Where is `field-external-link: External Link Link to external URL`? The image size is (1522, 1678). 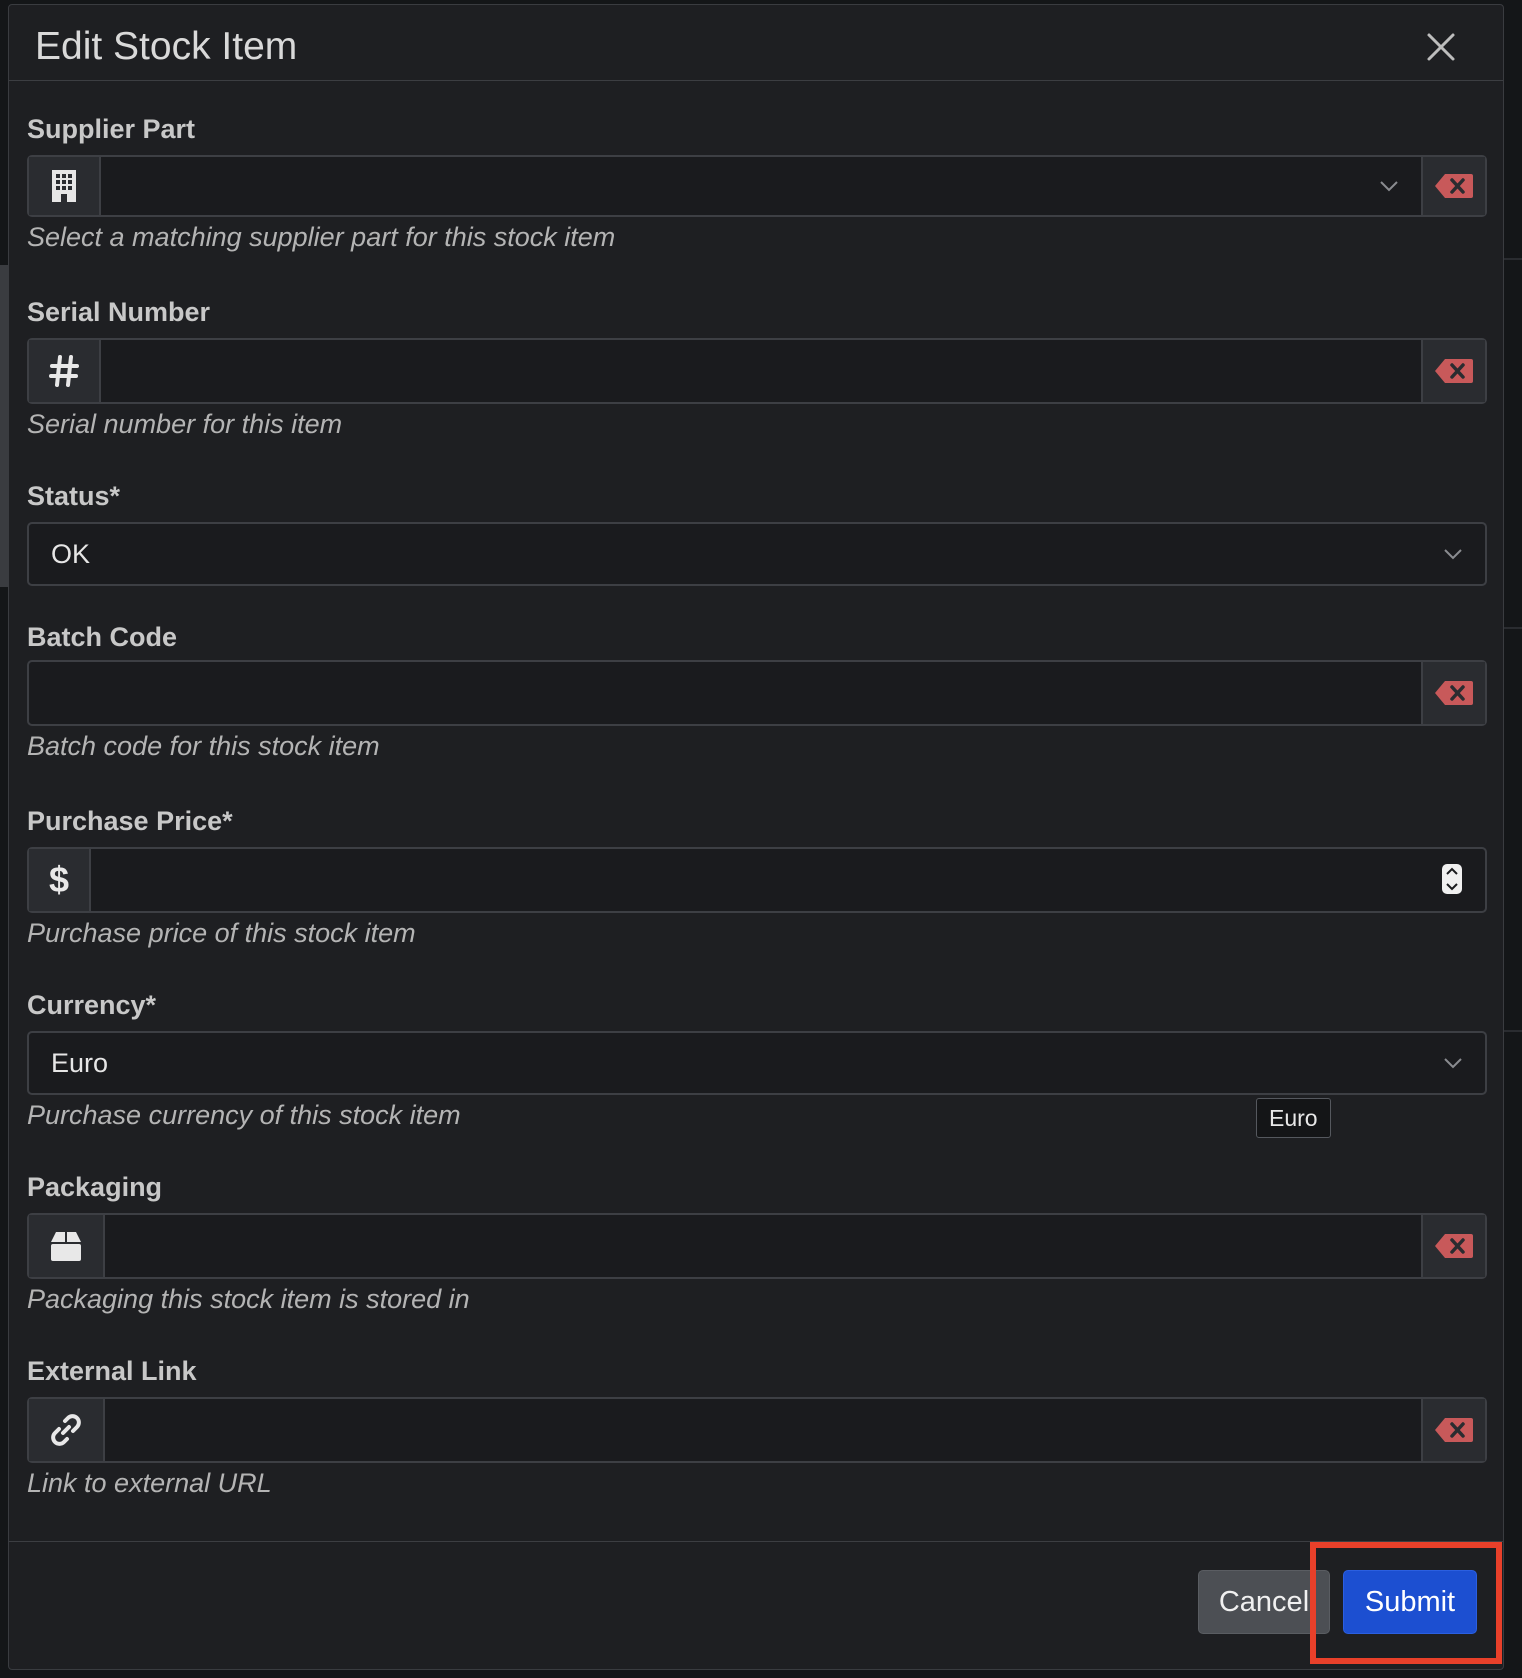
field-external-link: External Link Link to external URL is located at coordinates (757, 1430).